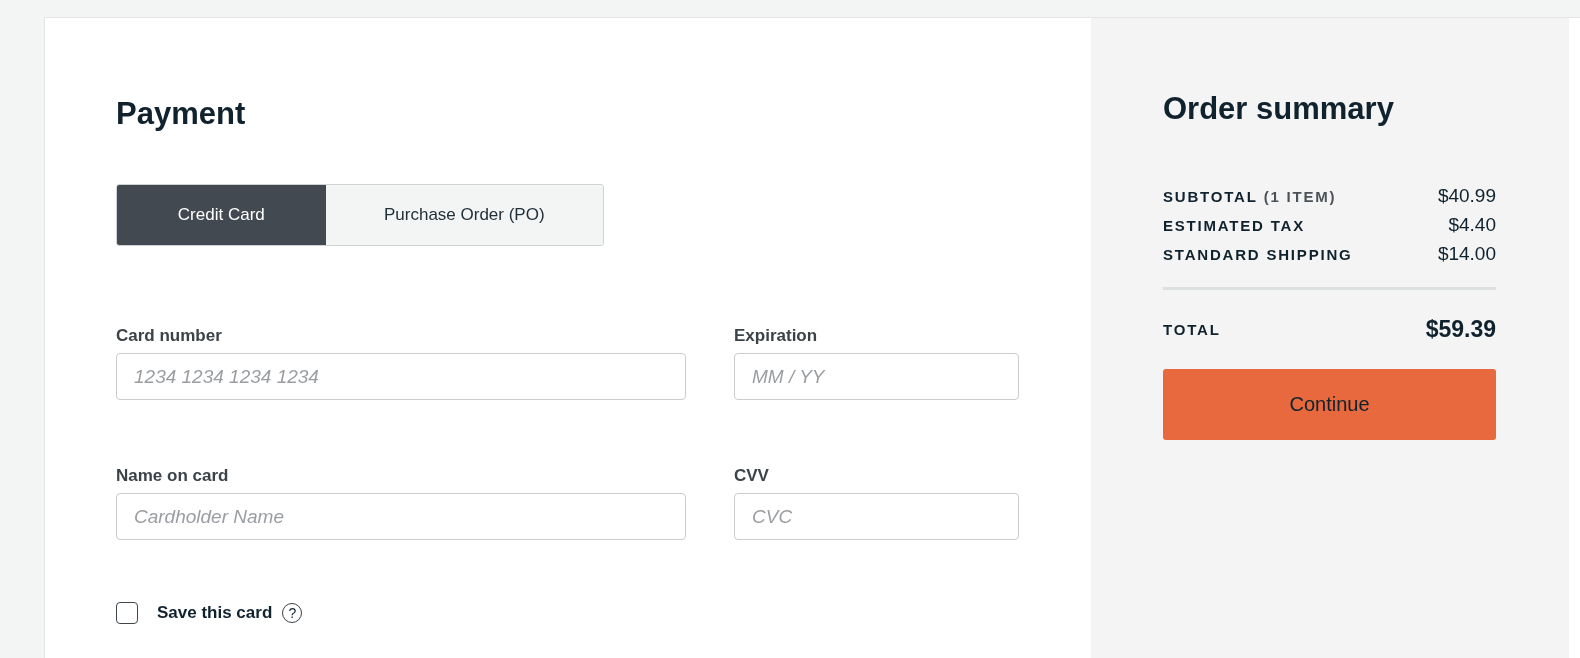  What do you see at coordinates (1192, 329) in the screenshot?
I see `total-label: TOTAL` at bounding box center [1192, 329].